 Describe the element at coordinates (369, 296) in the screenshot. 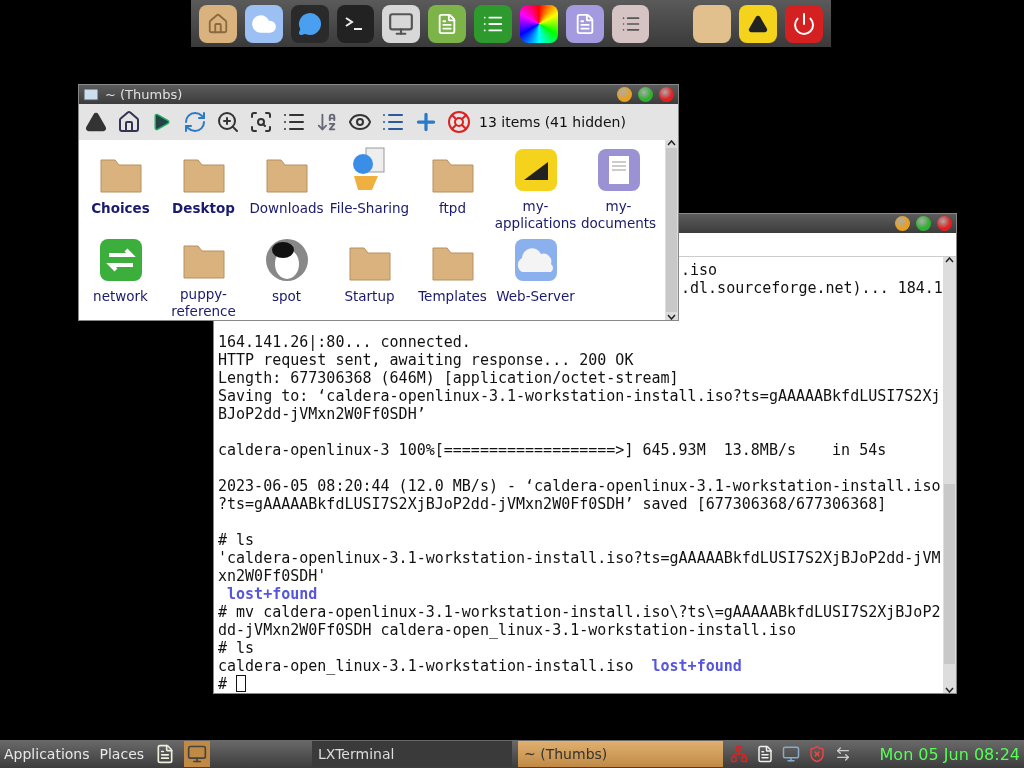

I see `file-label: Startup` at that location.